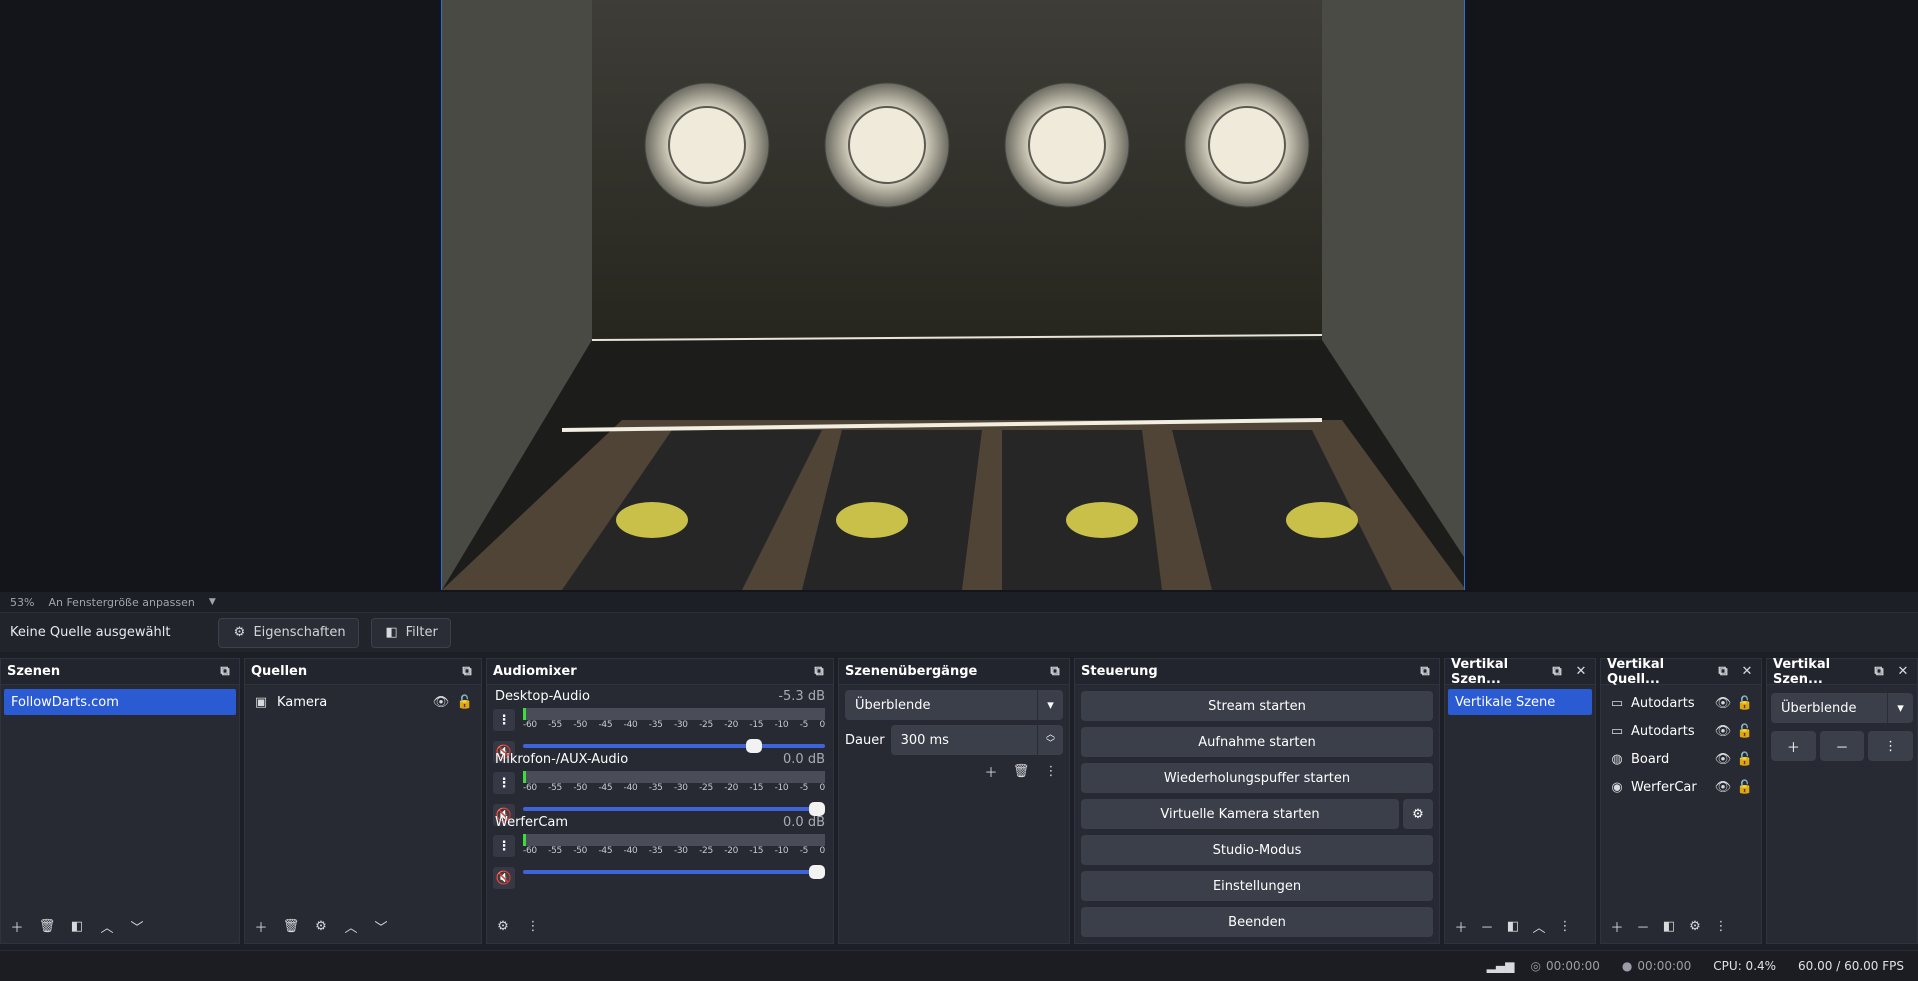 Image resolution: width=1918 pixels, height=981 pixels. I want to click on vsource-label: WerferCar, so click(1664, 787).